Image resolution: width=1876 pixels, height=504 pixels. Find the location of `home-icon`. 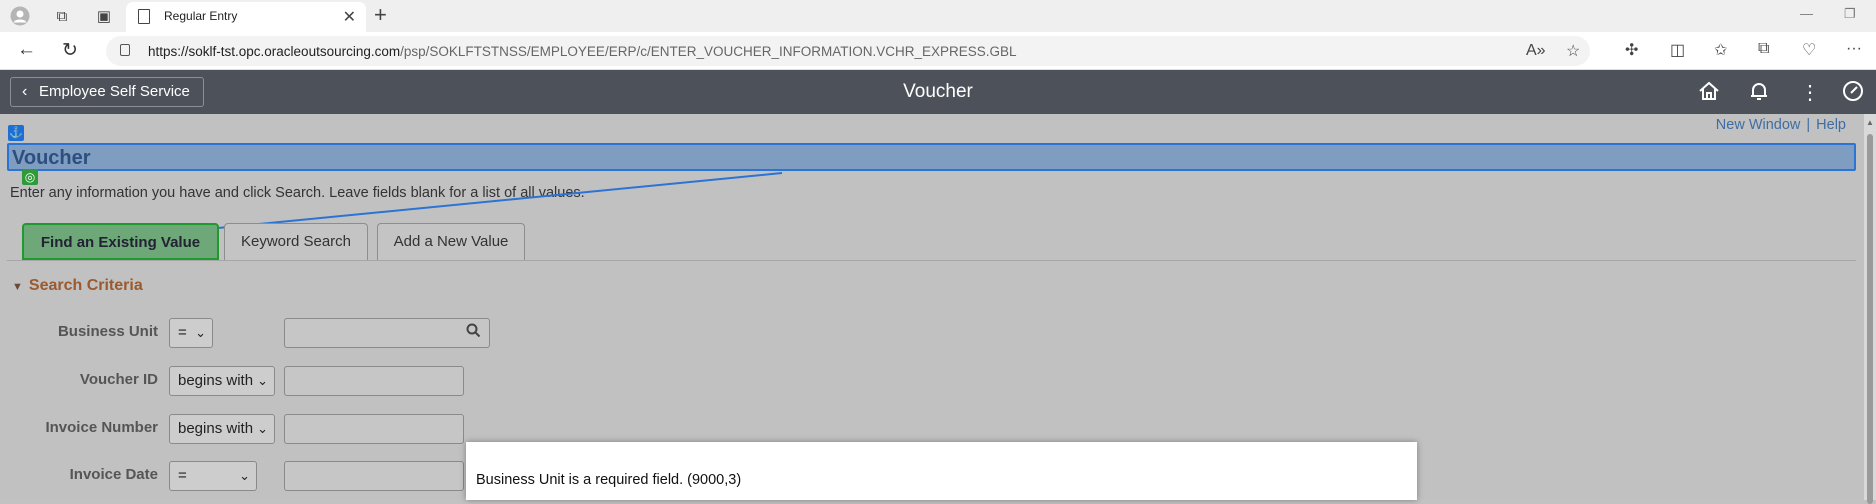

home-icon is located at coordinates (1709, 94).